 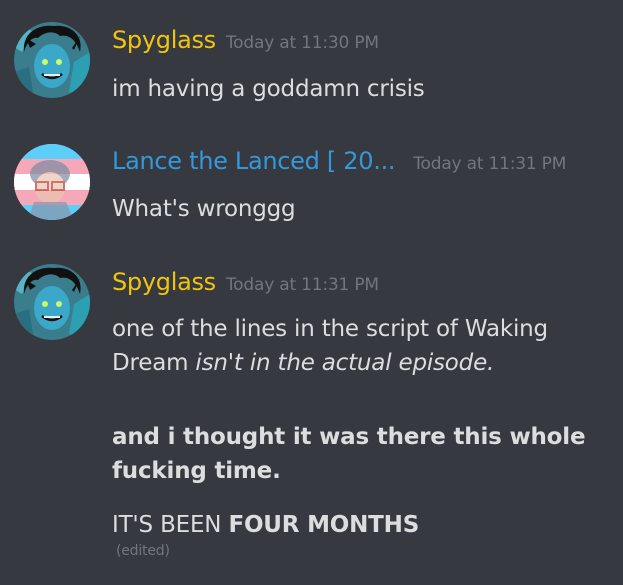 I want to click on message-text-last: IT'S BEEN FOUR MONTHS (edited), so click(x=265, y=534).